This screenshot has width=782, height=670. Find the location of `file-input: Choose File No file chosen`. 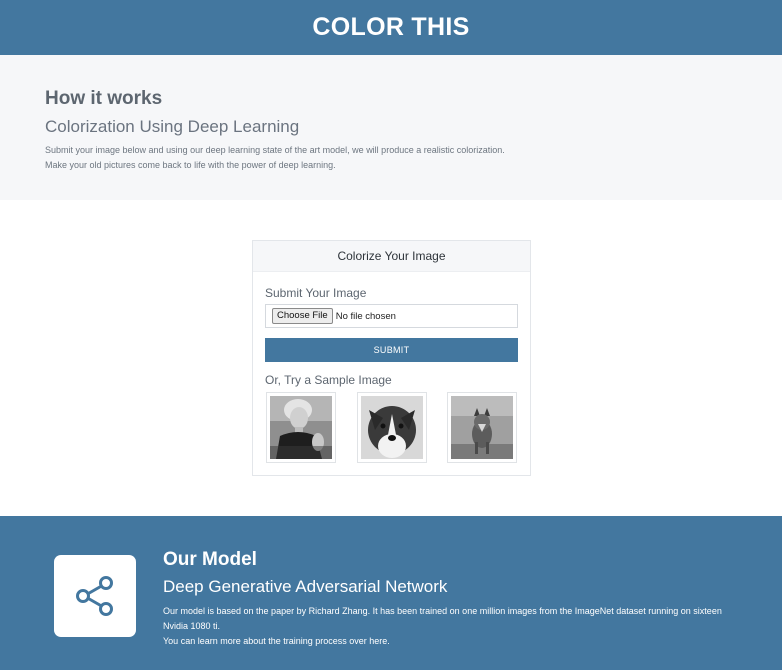

file-input: Choose File No file chosen is located at coordinates (391, 316).